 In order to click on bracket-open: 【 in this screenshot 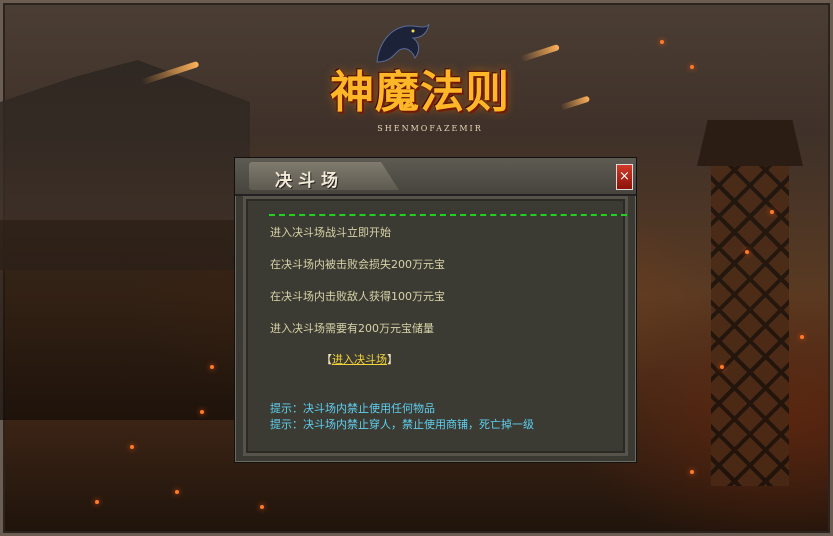, I will do `click(326, 359)`.